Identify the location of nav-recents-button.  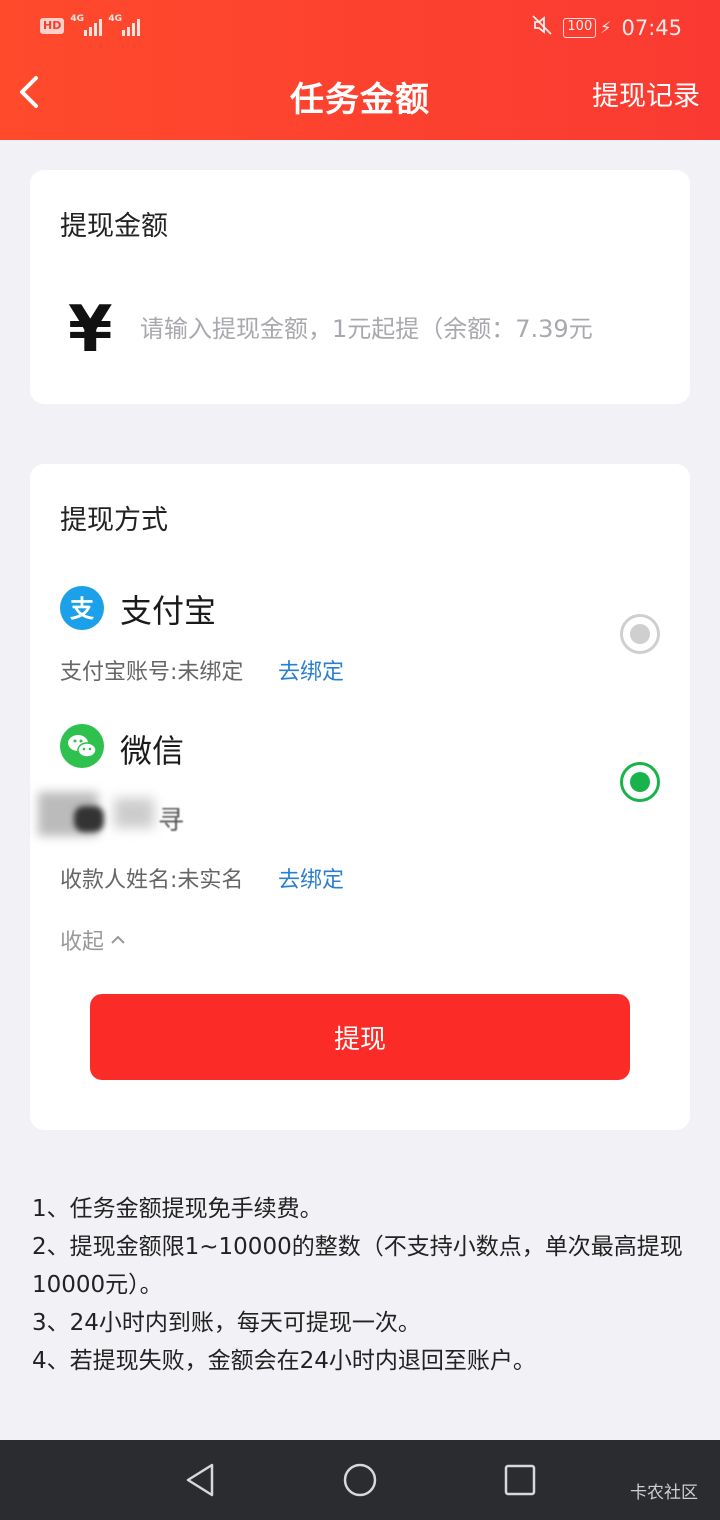
(520, 1480).